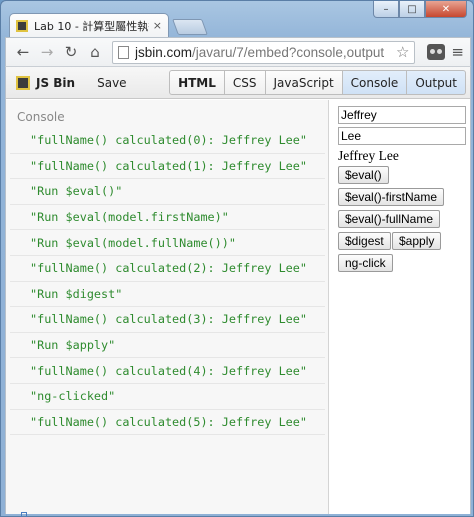 This screenshot has height=517, width=474. Describe the element at coordinates (167, 295) in the screenshot. I see `console-log-row: "Run $digest"` at that location.